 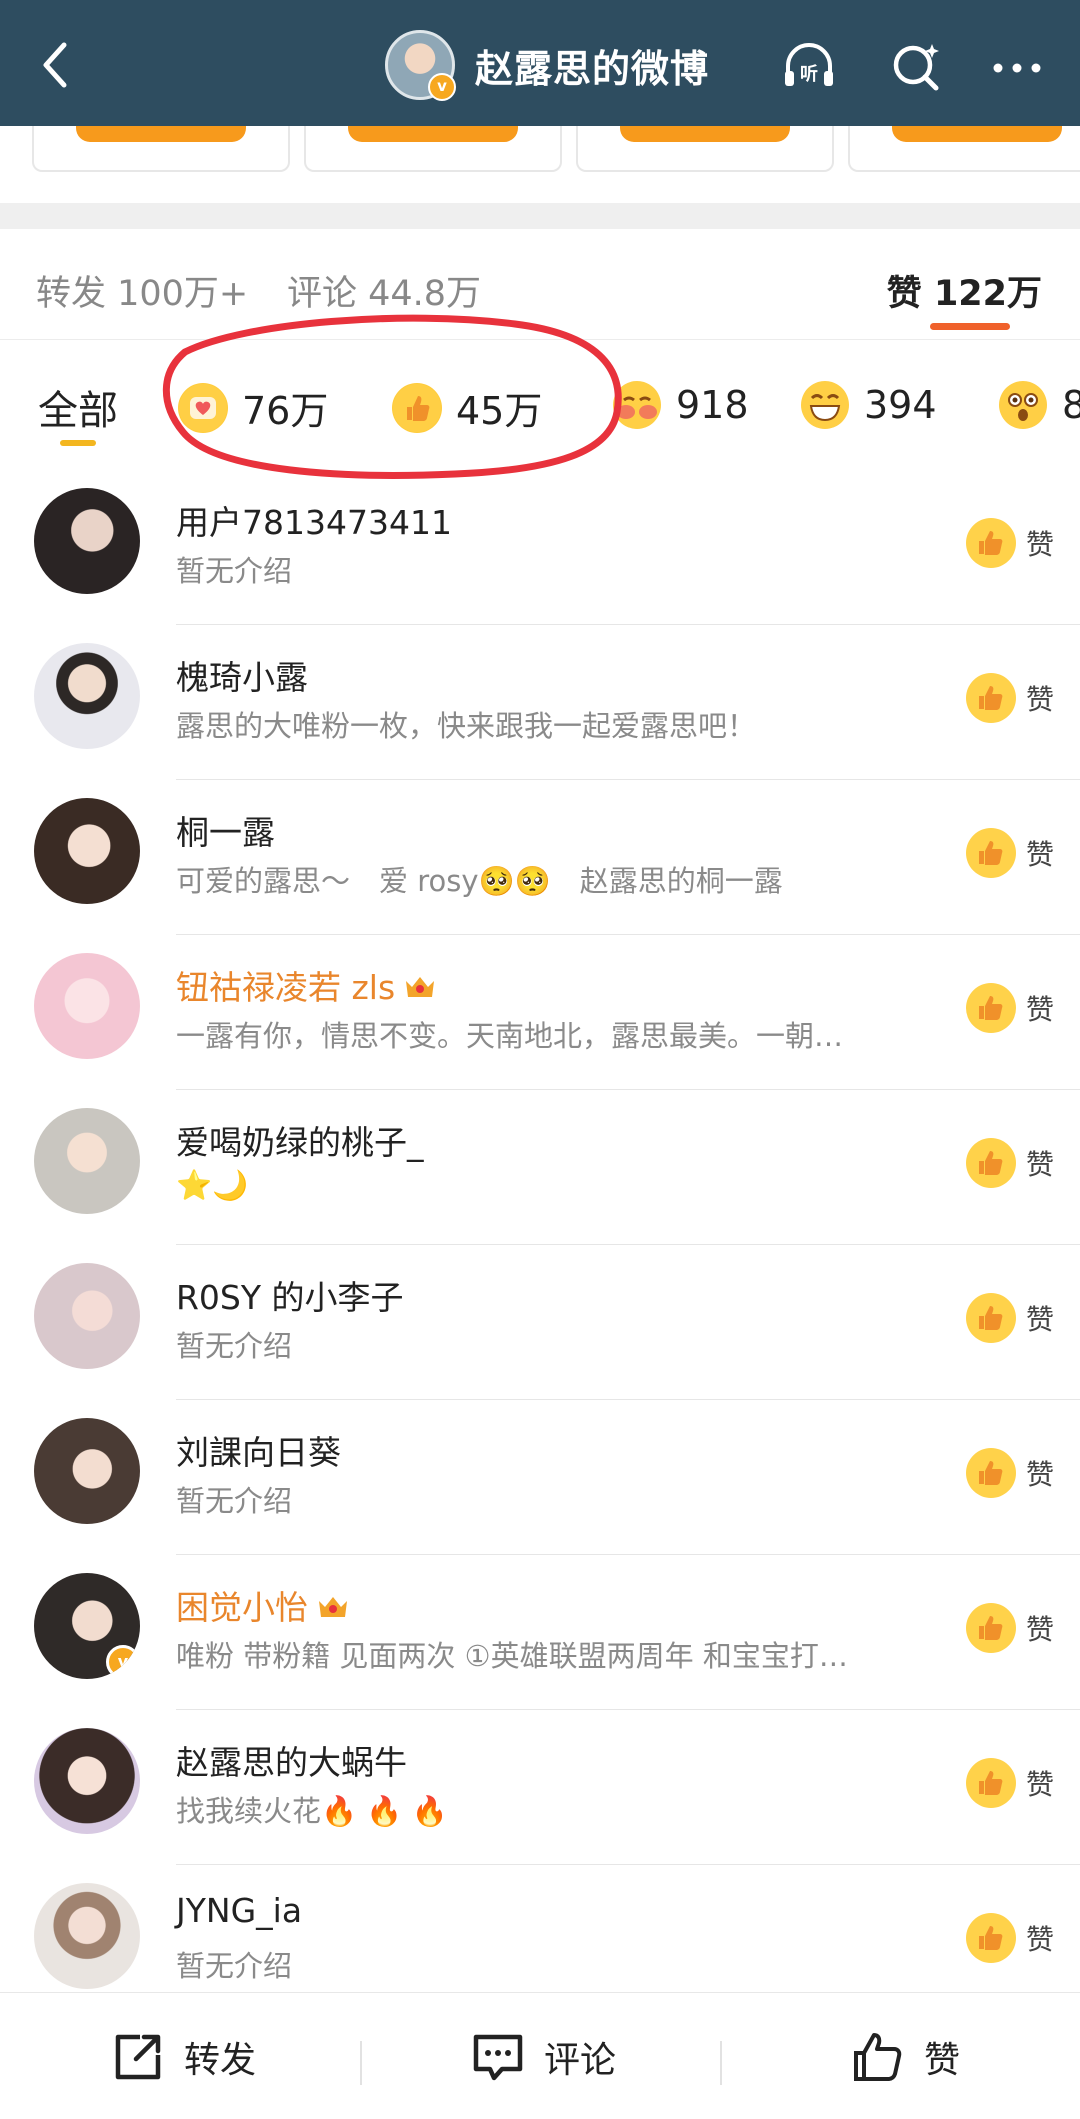 I want to click on comment-icon, so click(x=498, y=2057).